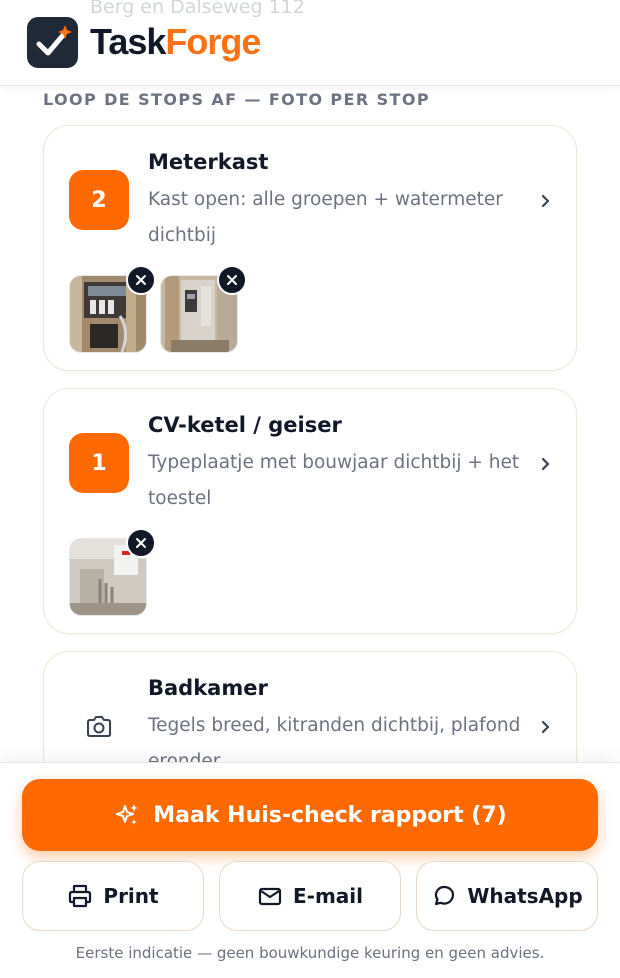 Image resolution: width=620 pixels, height=978 pixels. Describe the element at coordinates (197, 9) in the screenshot. I see `scrolled-address-text: Berg en Dalseweg 112` at that location.